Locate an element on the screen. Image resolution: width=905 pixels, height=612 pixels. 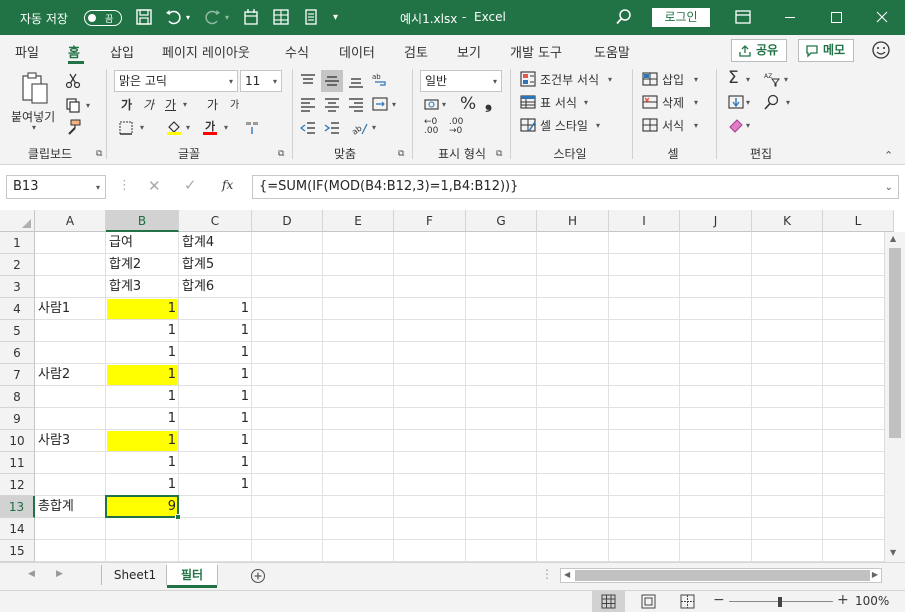
collapse-ribbon-icon: ⌃ is located at coordinates (888, 155).